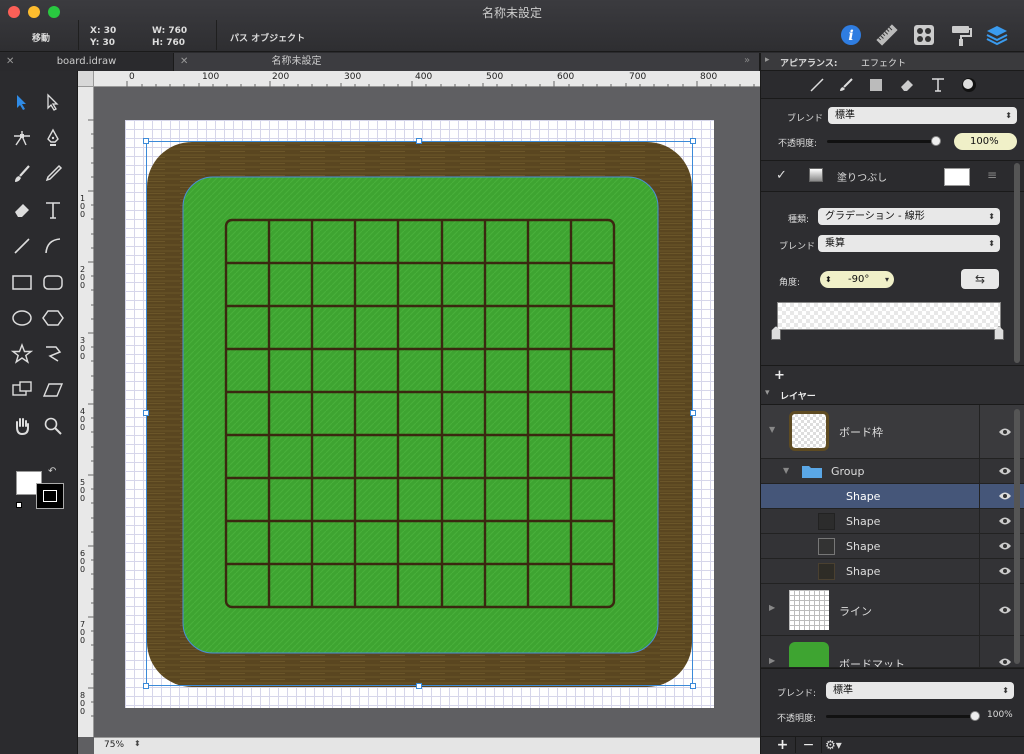 This screenshot has height=754, width=1024. What do you see at coordinates (53, 390) in the screenshot?
I see `skew-tool-icon` at bounding box center [53, 390].